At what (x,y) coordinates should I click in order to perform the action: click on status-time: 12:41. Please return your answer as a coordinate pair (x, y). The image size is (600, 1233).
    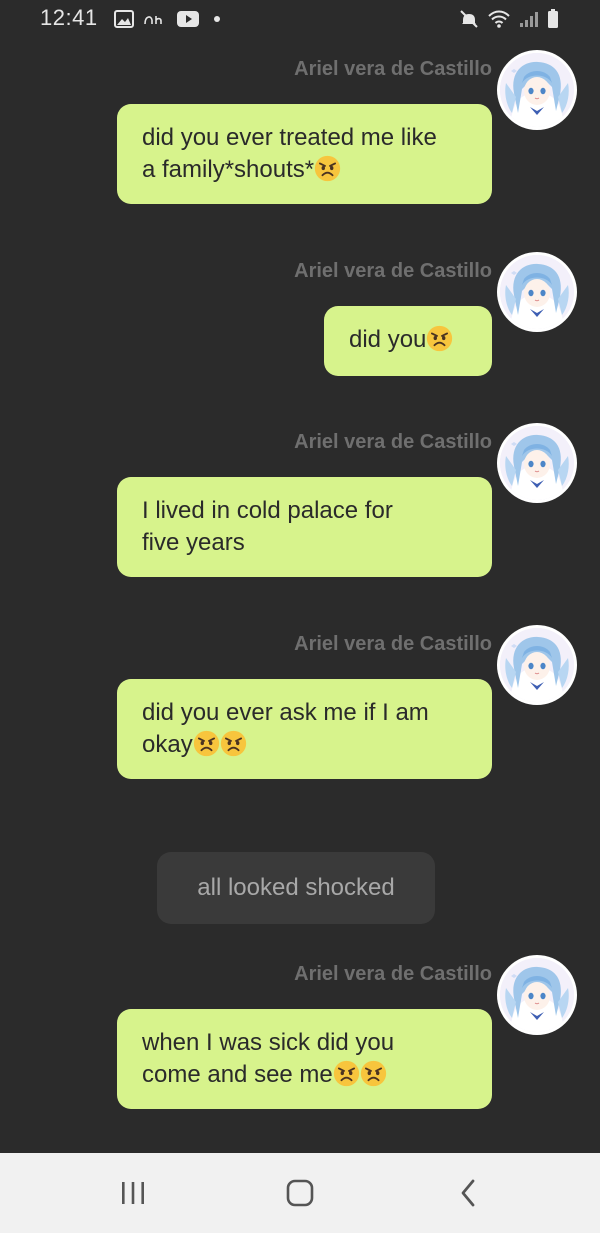
    Looking at the image, I should click on (69, 17).